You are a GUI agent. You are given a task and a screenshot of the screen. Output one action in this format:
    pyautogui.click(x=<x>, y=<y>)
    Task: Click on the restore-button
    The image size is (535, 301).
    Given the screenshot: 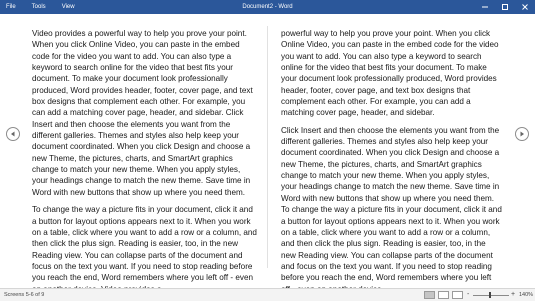 What is the action you would take?
    pyautogui.click(x=505, y=7)
    